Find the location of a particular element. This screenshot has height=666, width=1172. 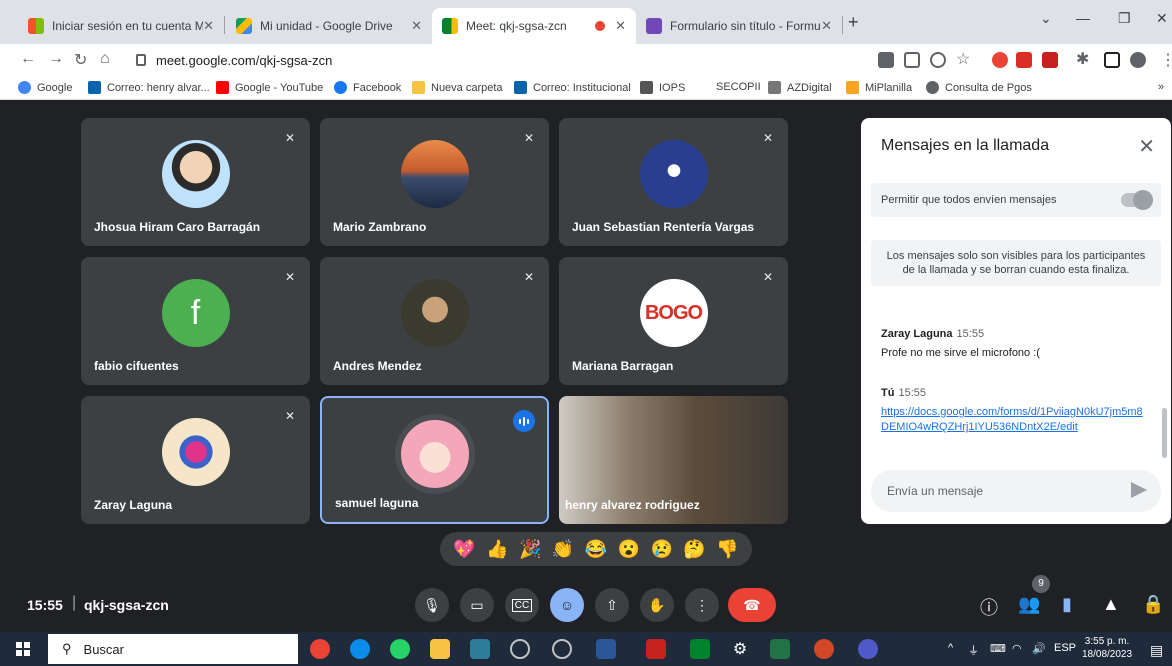

edge-app-icon is located at coordinates (360, 649).